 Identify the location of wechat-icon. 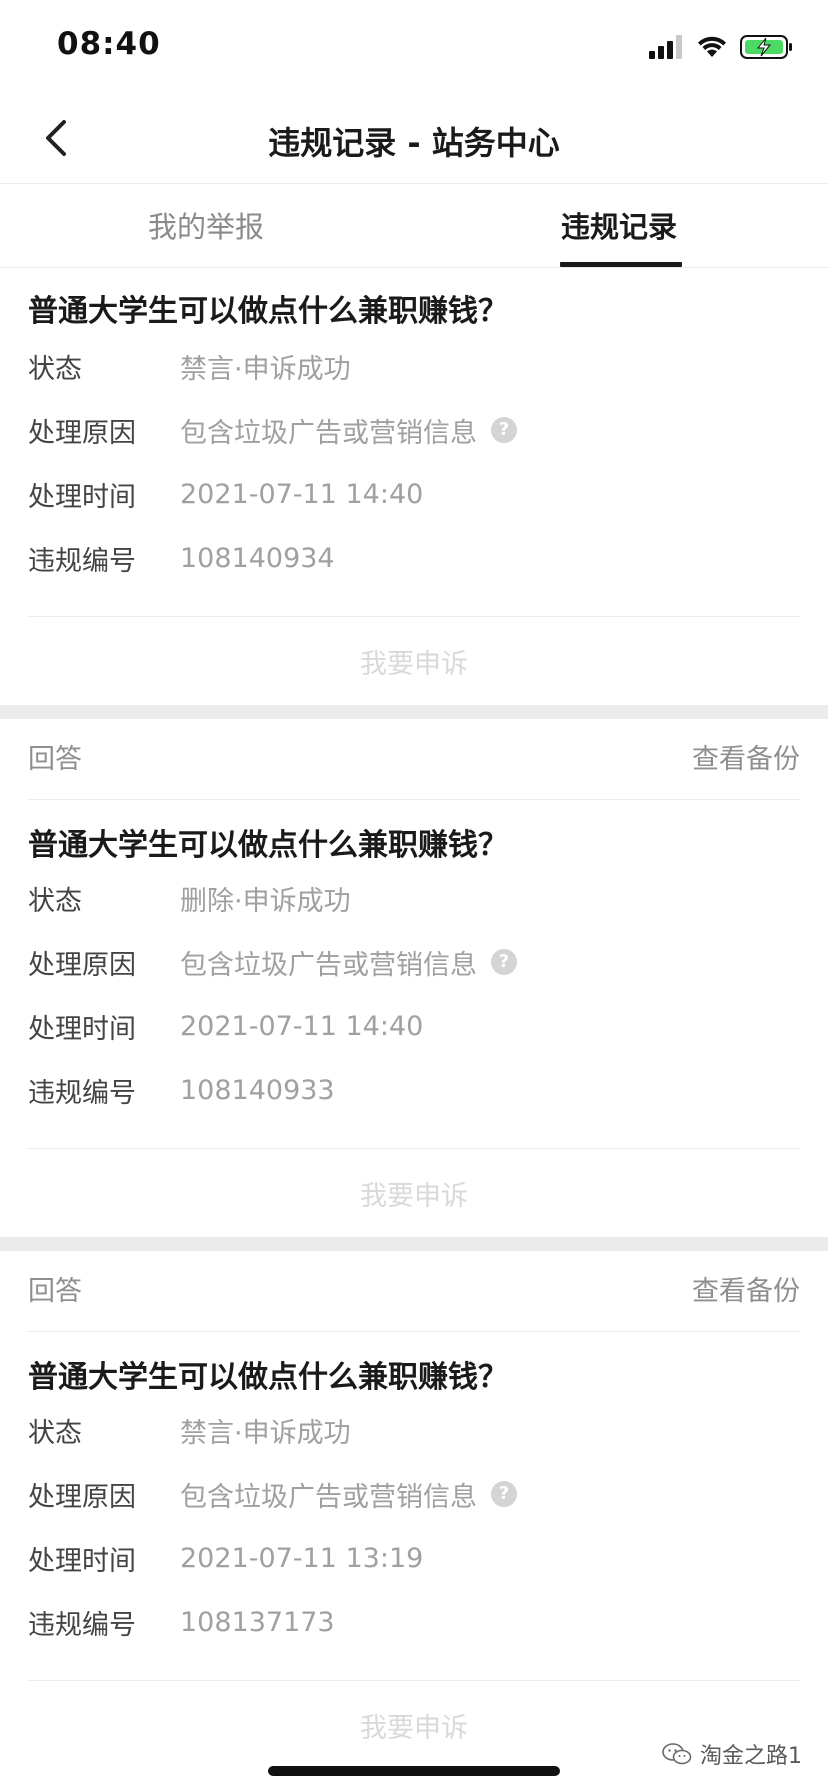
(677, 1754).